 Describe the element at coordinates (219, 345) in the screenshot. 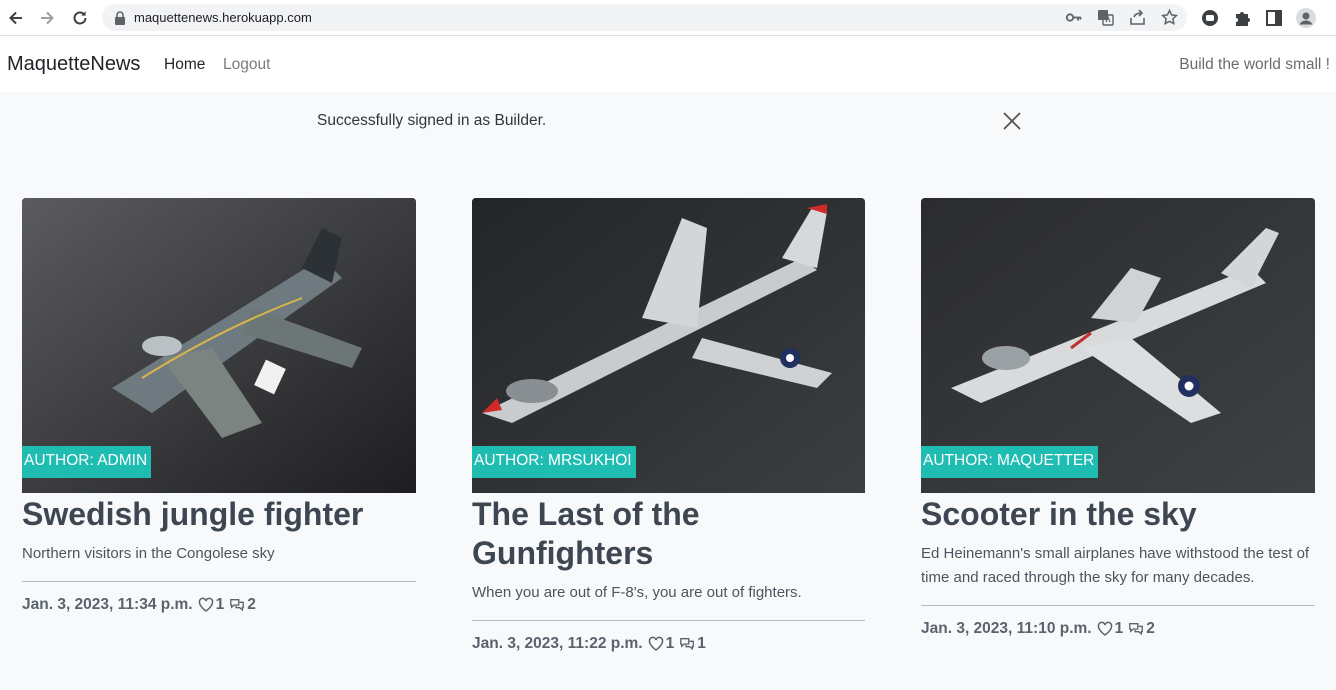

I see `post-image: AUTHOR: ADMIN` at that location.